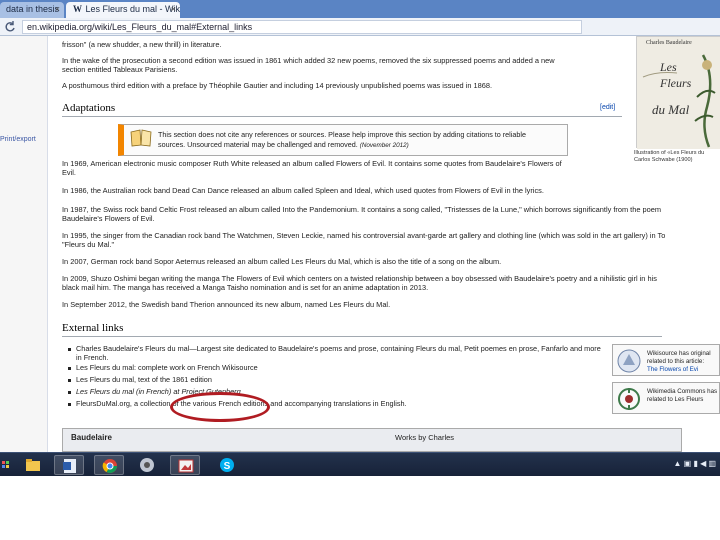 The height and width of the screenshot is (540, 720). I want to click on edit-section-link: [edit], so click(607, 107).